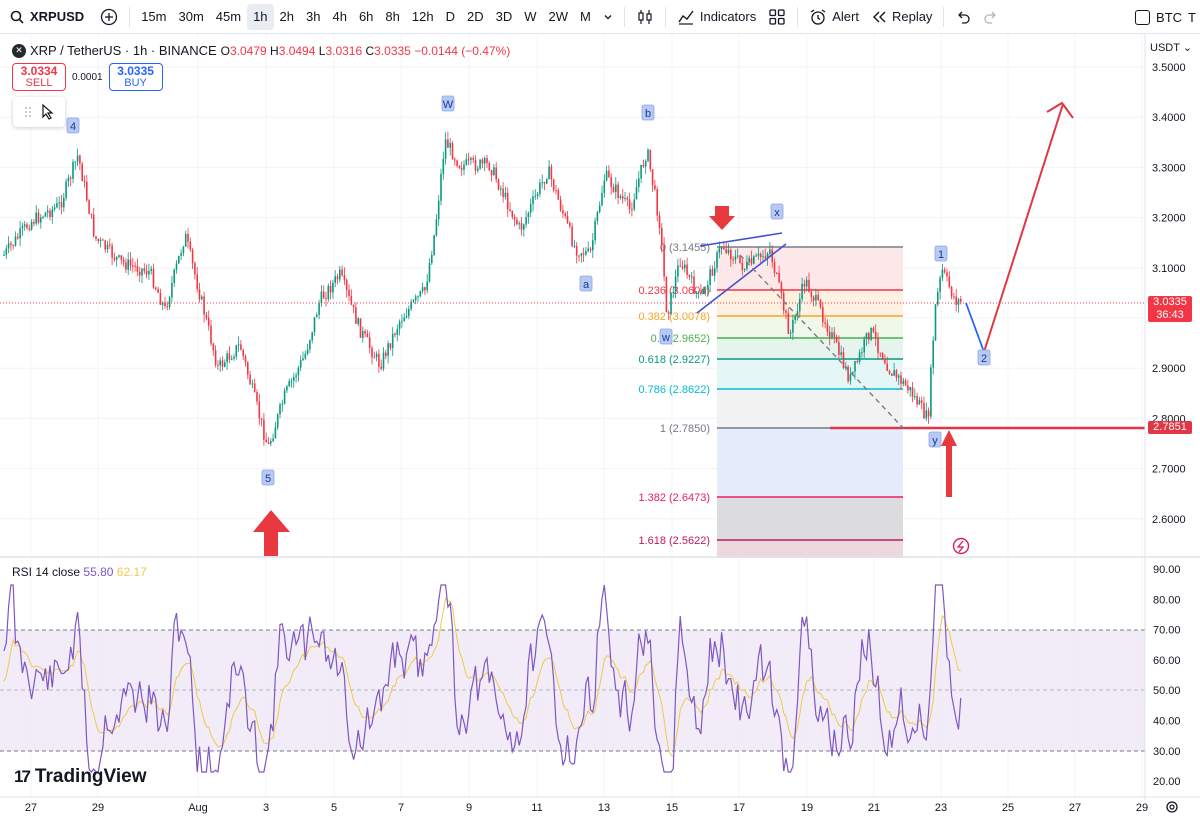 Image resolution: width=1200 pixels, height=820 pixels. I want to click on compare-toggle: BTC T, so click(1167, 17).